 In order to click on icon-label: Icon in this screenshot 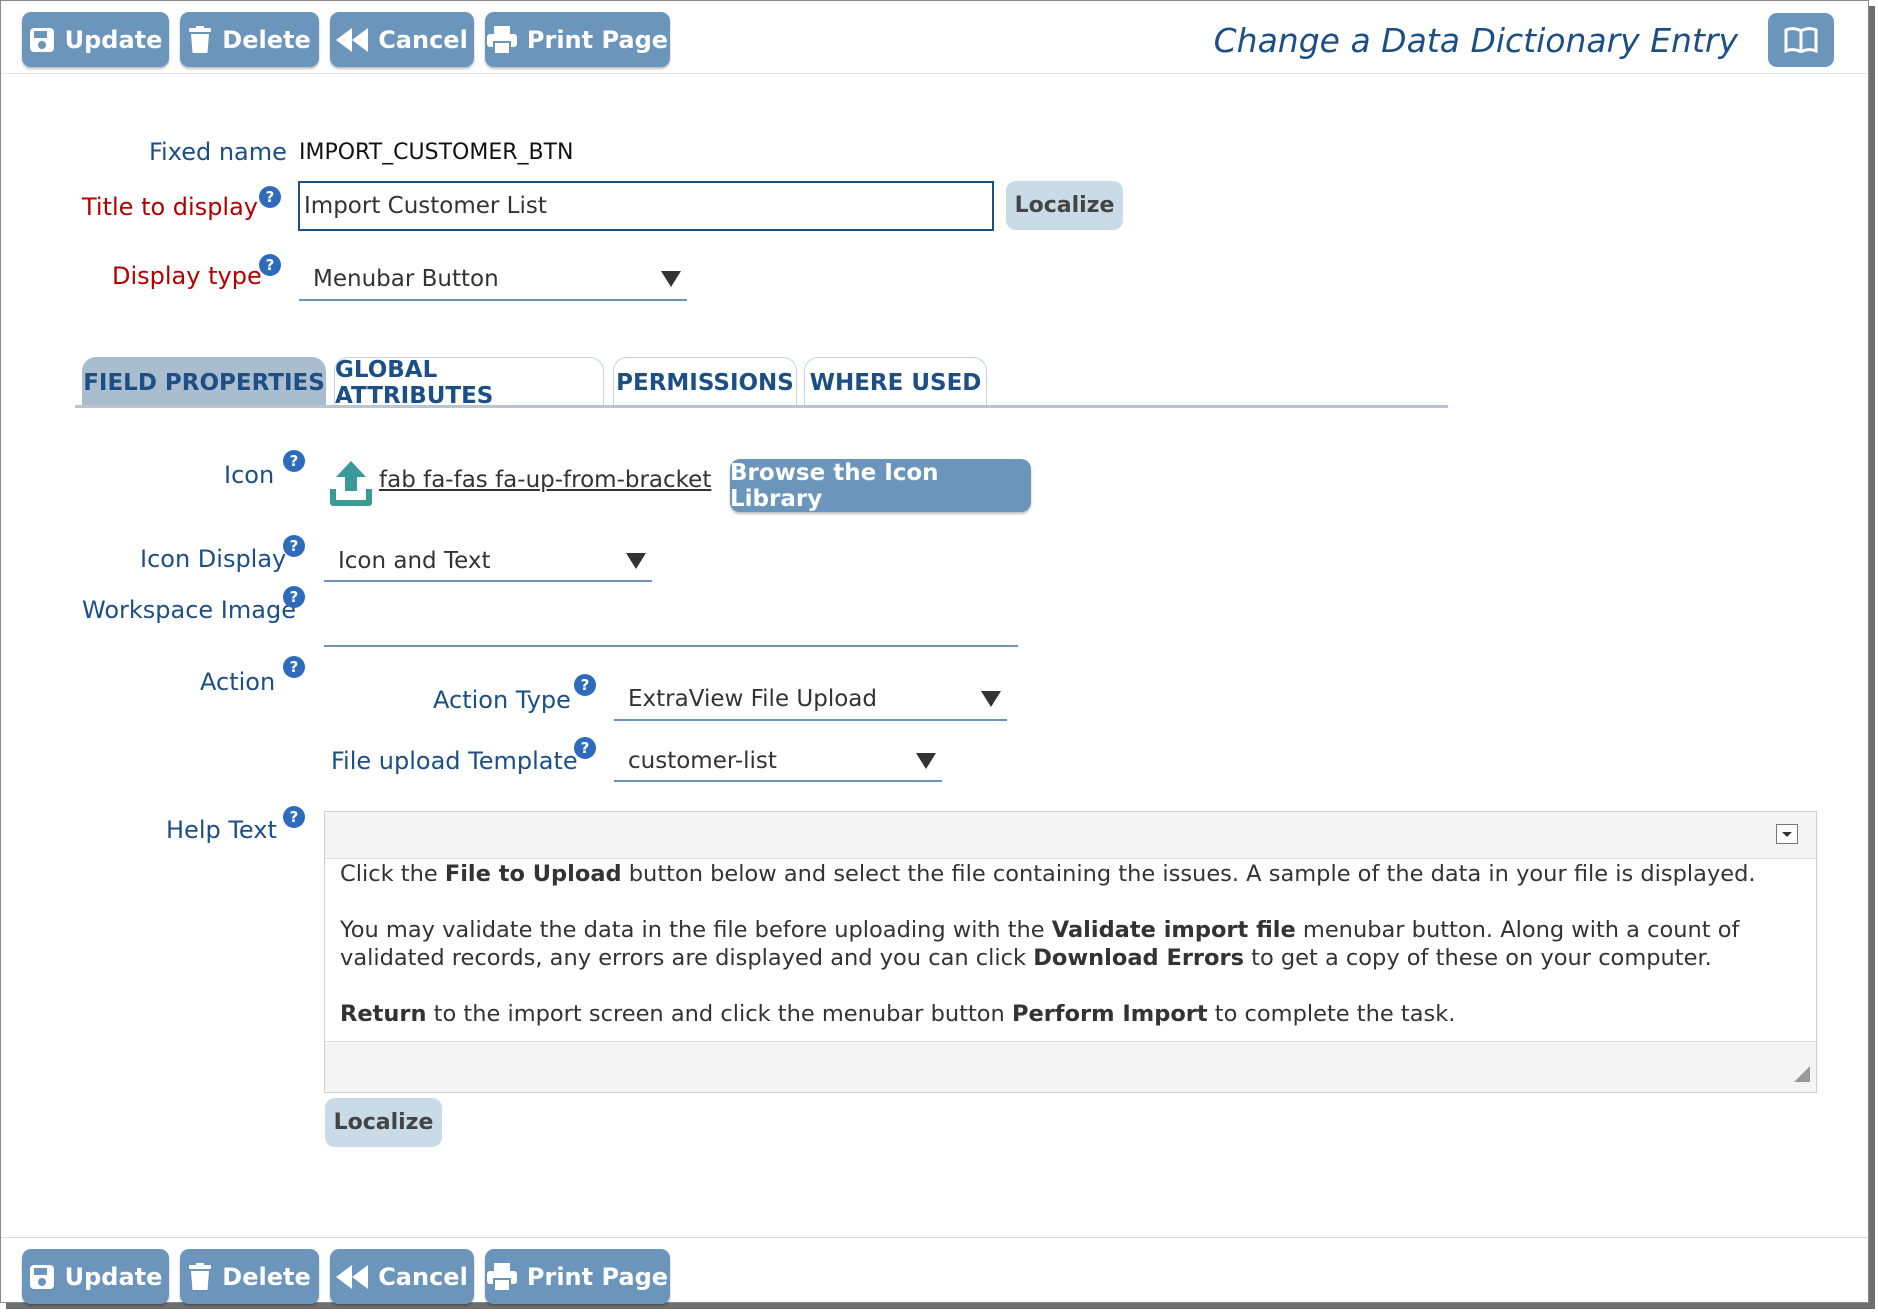, I will do `click(249, 475)`.